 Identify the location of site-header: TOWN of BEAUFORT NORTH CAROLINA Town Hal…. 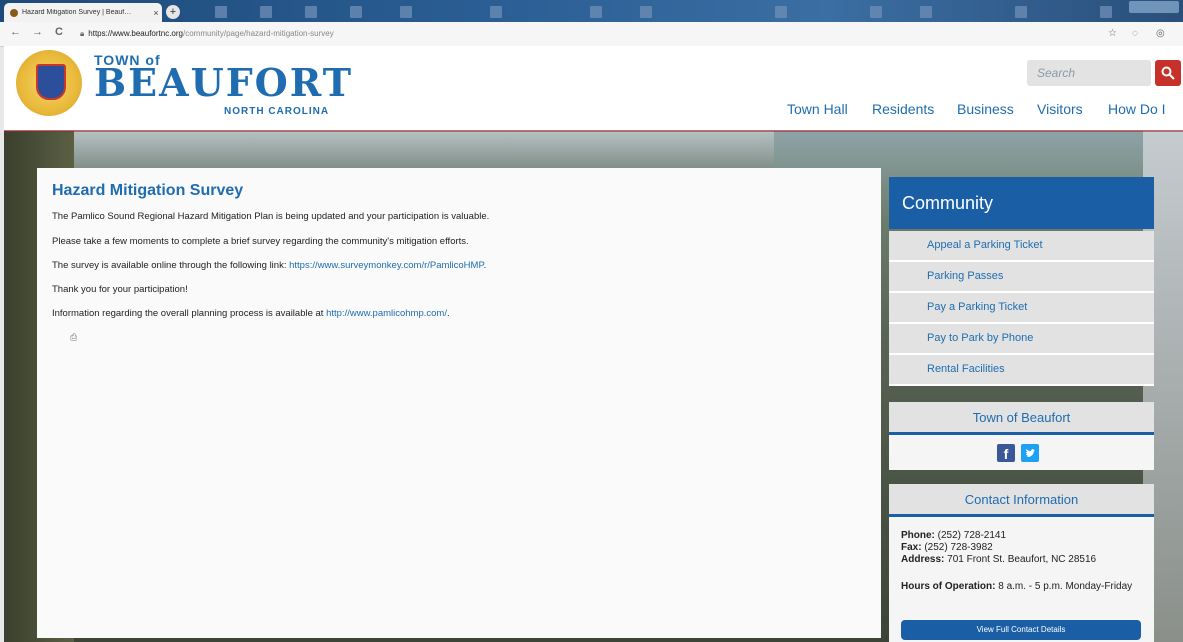
(593, 88).